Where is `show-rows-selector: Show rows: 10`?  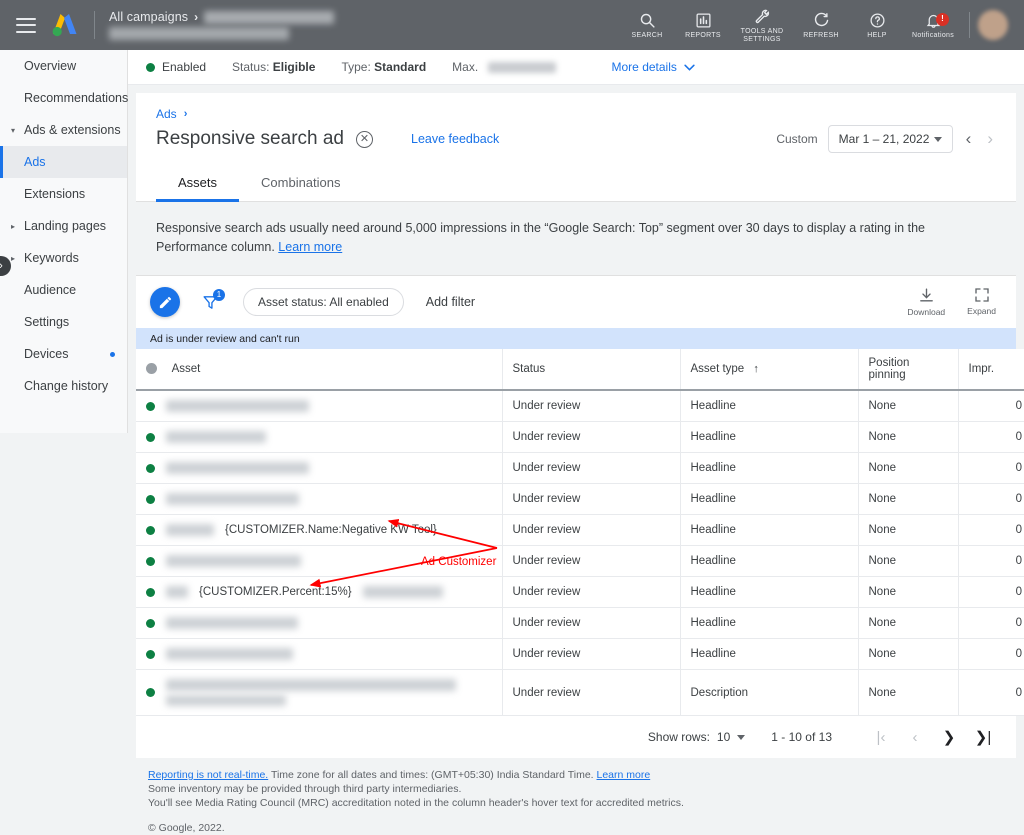
show-rows-selector: Show rows: 10 is located at coordinates (697, 737).